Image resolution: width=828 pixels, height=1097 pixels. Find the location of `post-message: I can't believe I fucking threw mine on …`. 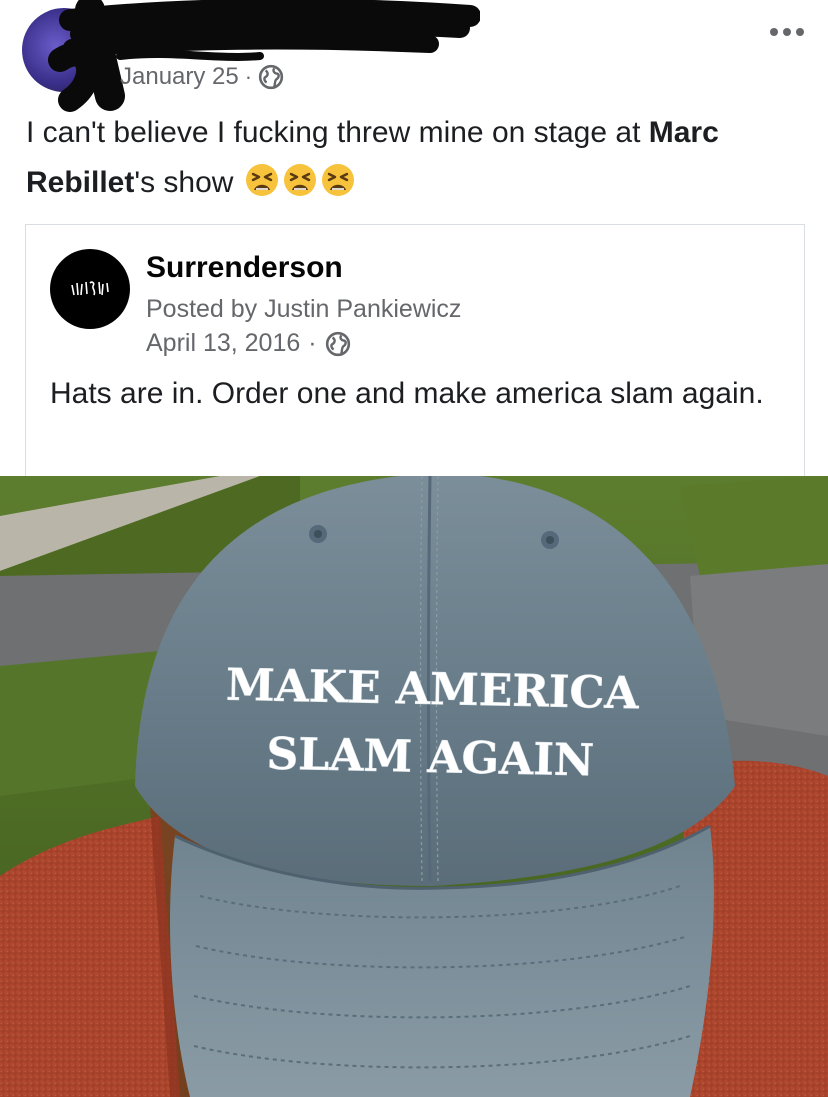

post-message: I can't believe I fucking threw mine on … is located at coordinates (372, 157).